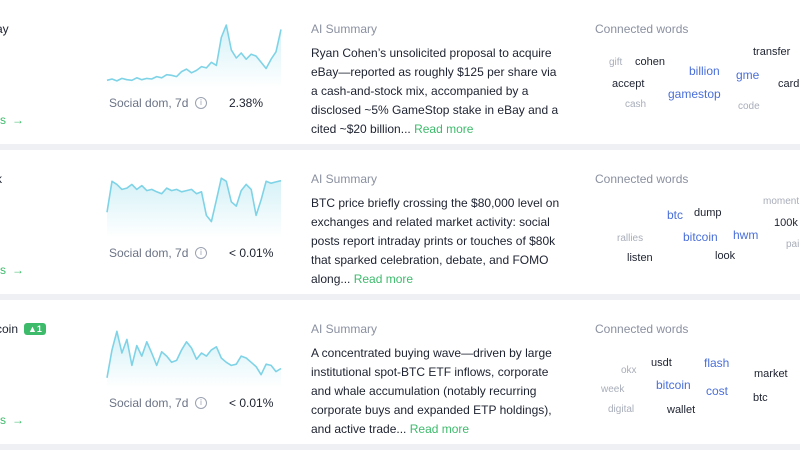 The width and height of the screenshot is (800, 450). I want to click on sparkline-area, so click(194, 56).